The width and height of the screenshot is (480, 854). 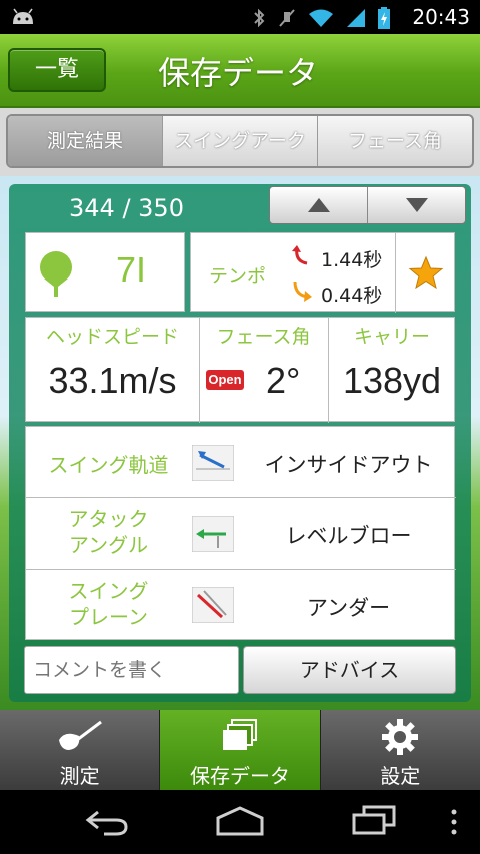 What do you see at coordinates (322, 272) in the screenshot?
I see `tempo-card: テンポ 1.44秒 0.44秒` at bounding box center [322, 272].